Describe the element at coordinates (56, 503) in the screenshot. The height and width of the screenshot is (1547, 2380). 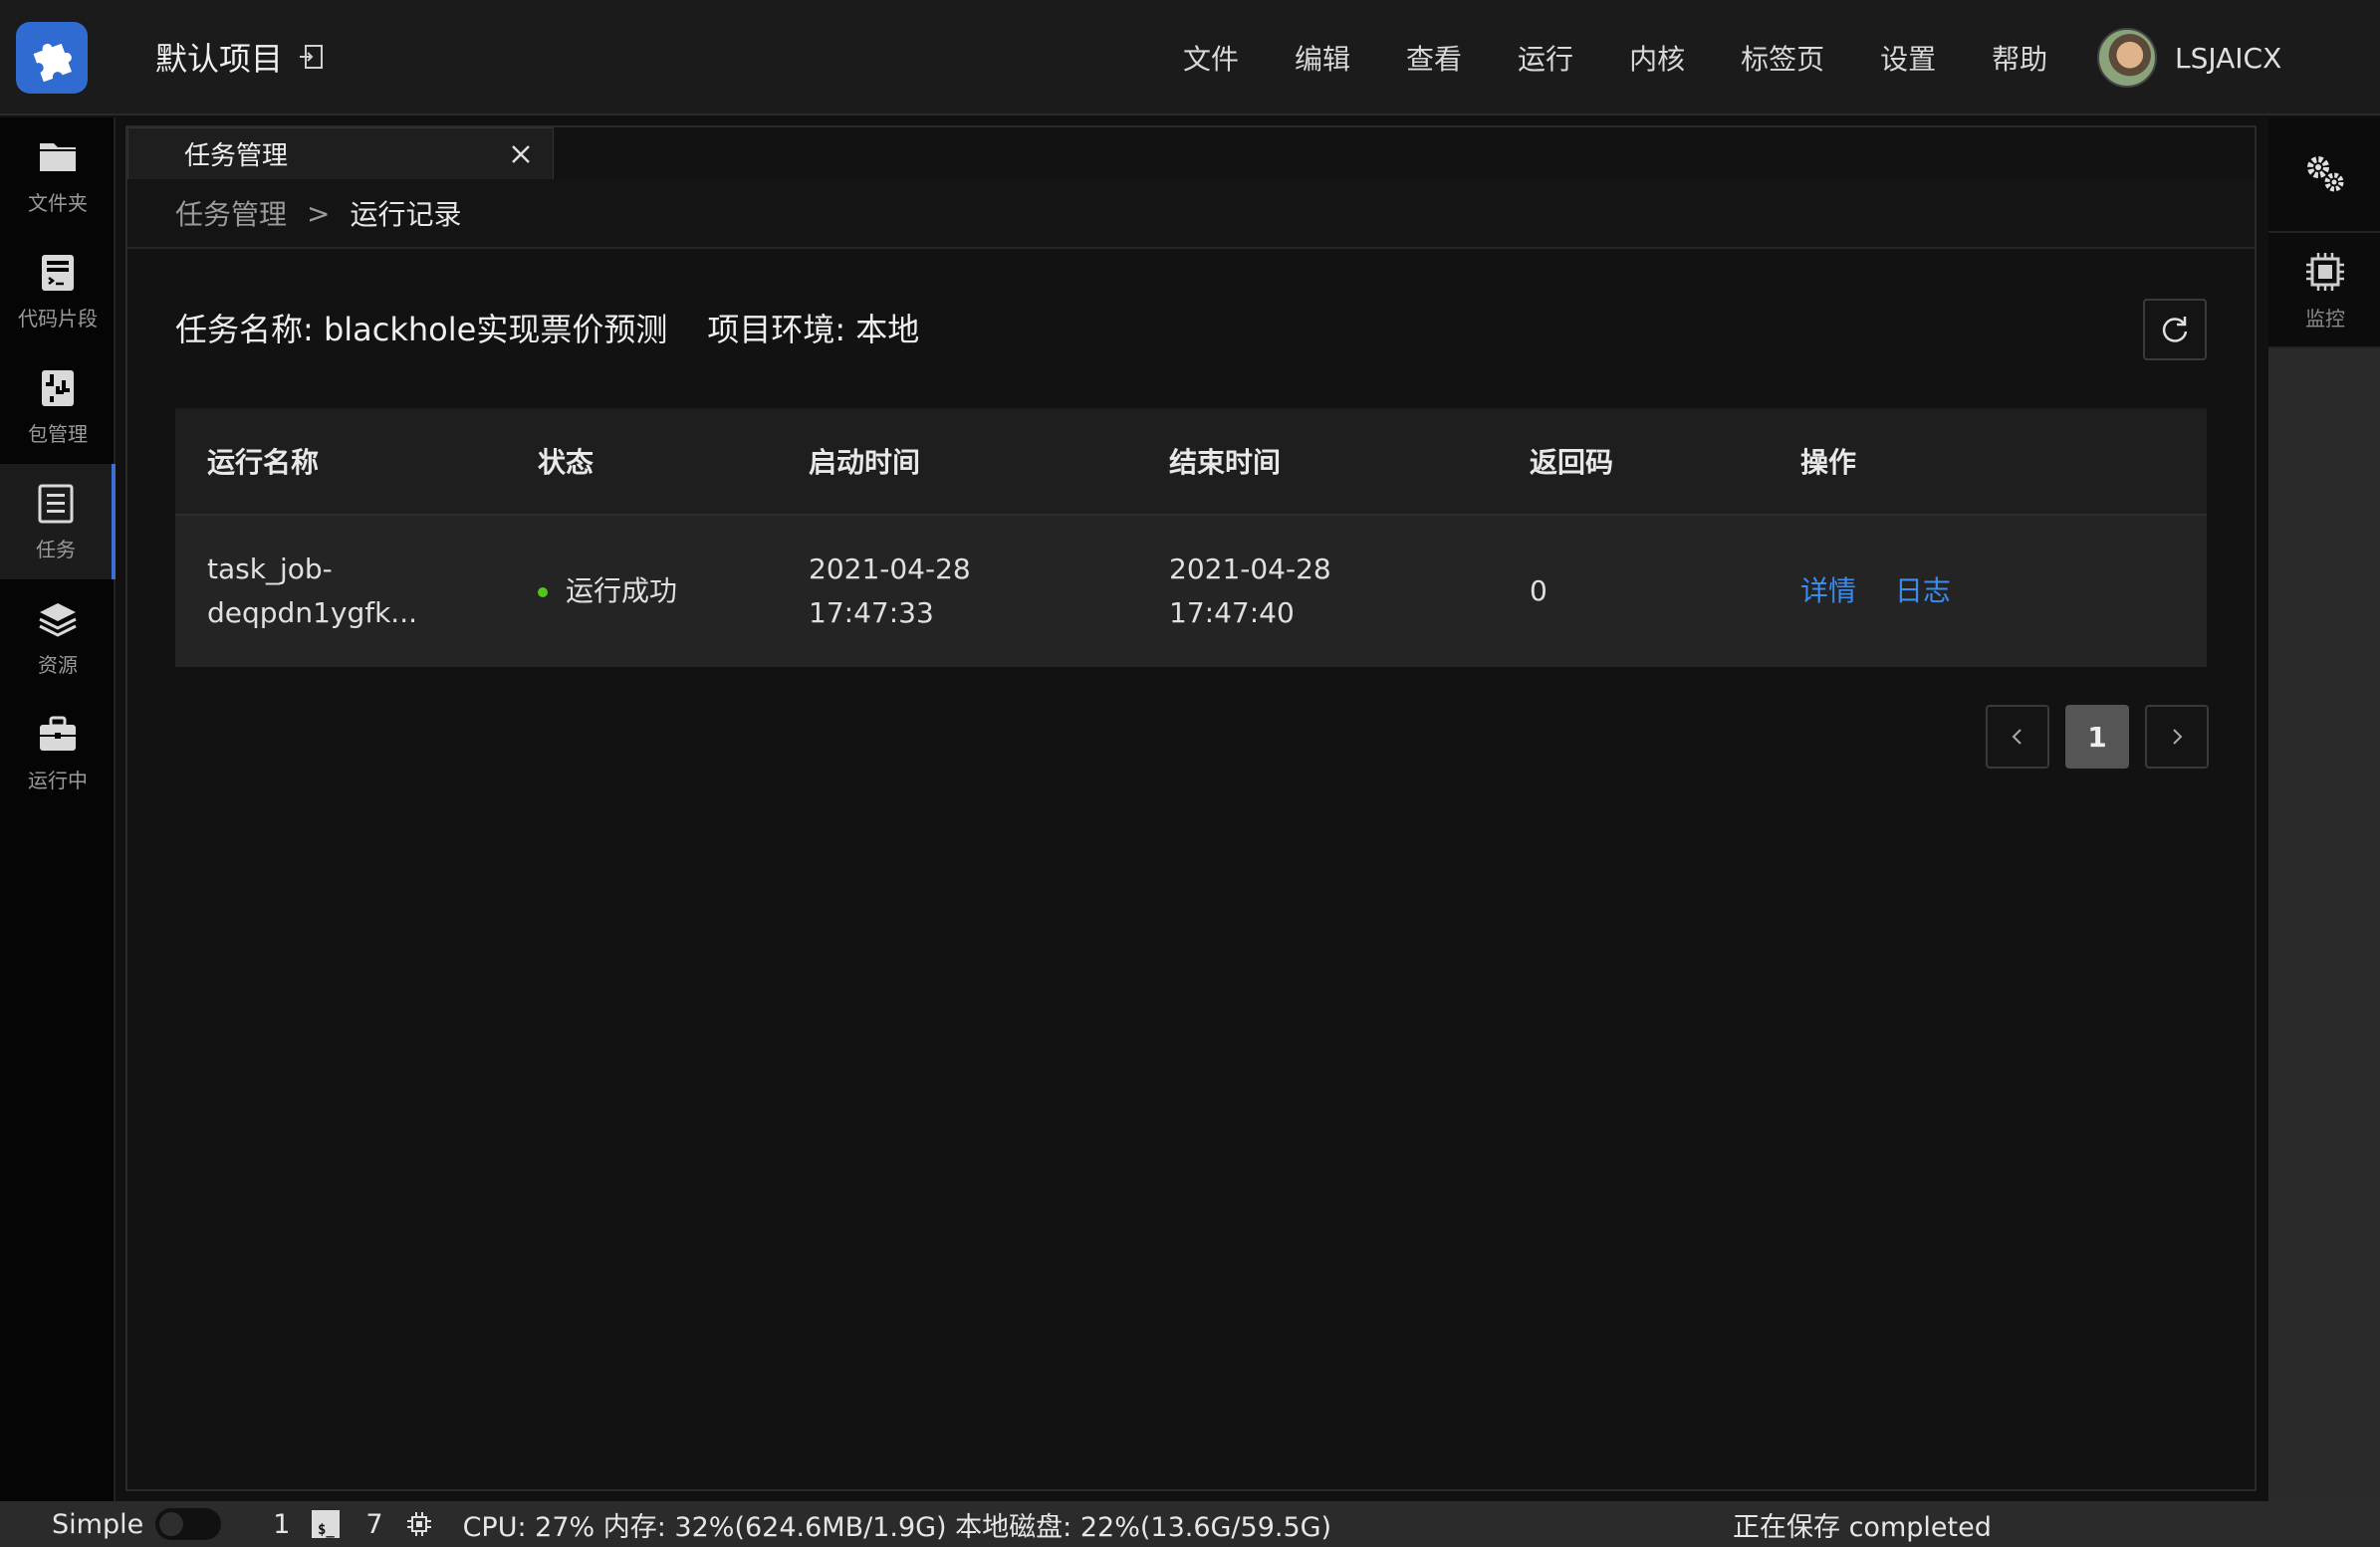
I see `task-icon` at that location.